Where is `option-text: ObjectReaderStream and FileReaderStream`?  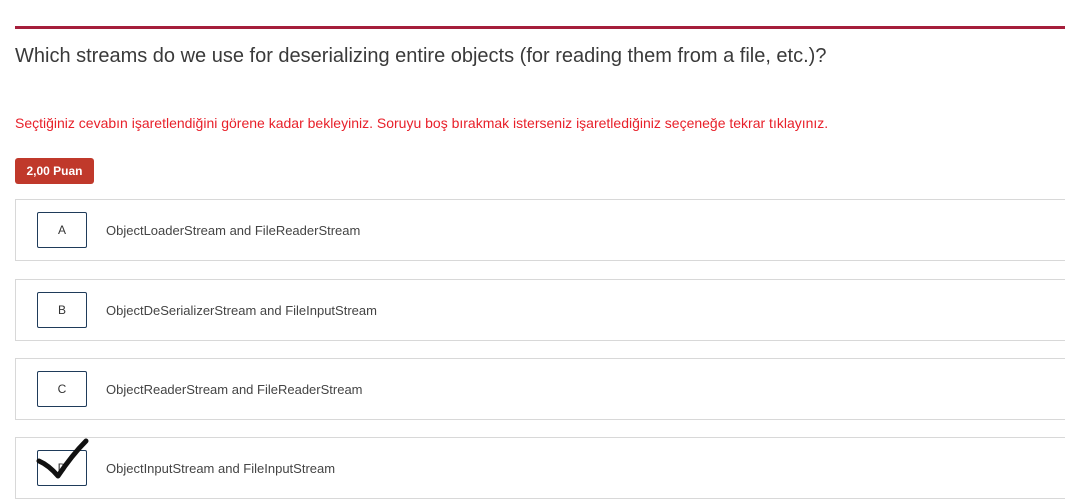
option-text: ObjectReaderStream and FileReaderStream is located at coordinates (234, 389).